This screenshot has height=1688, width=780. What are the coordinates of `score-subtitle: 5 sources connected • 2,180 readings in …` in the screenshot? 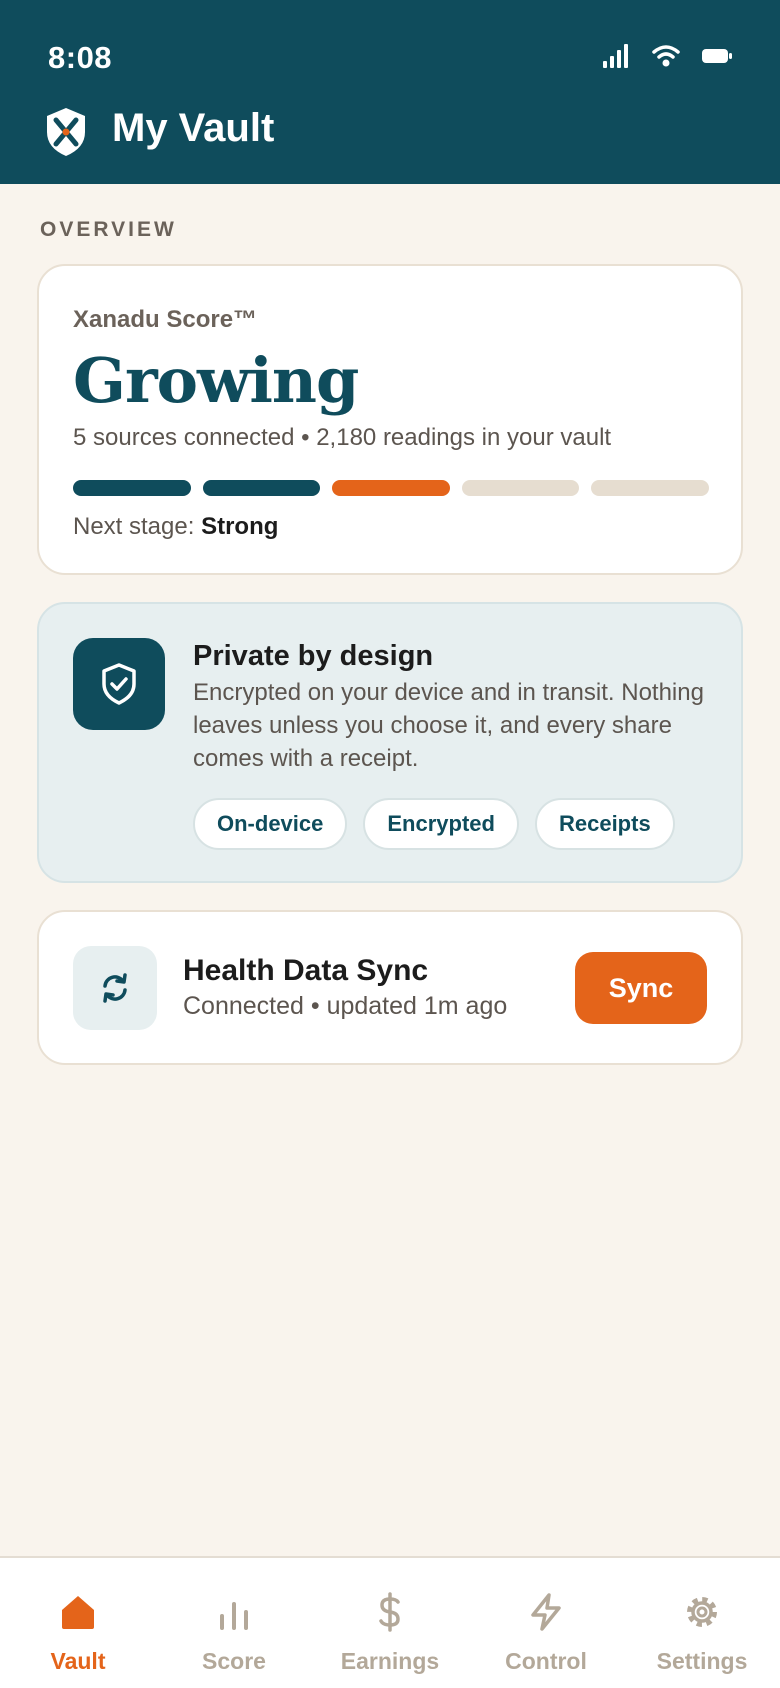 It's located at (342, 437).